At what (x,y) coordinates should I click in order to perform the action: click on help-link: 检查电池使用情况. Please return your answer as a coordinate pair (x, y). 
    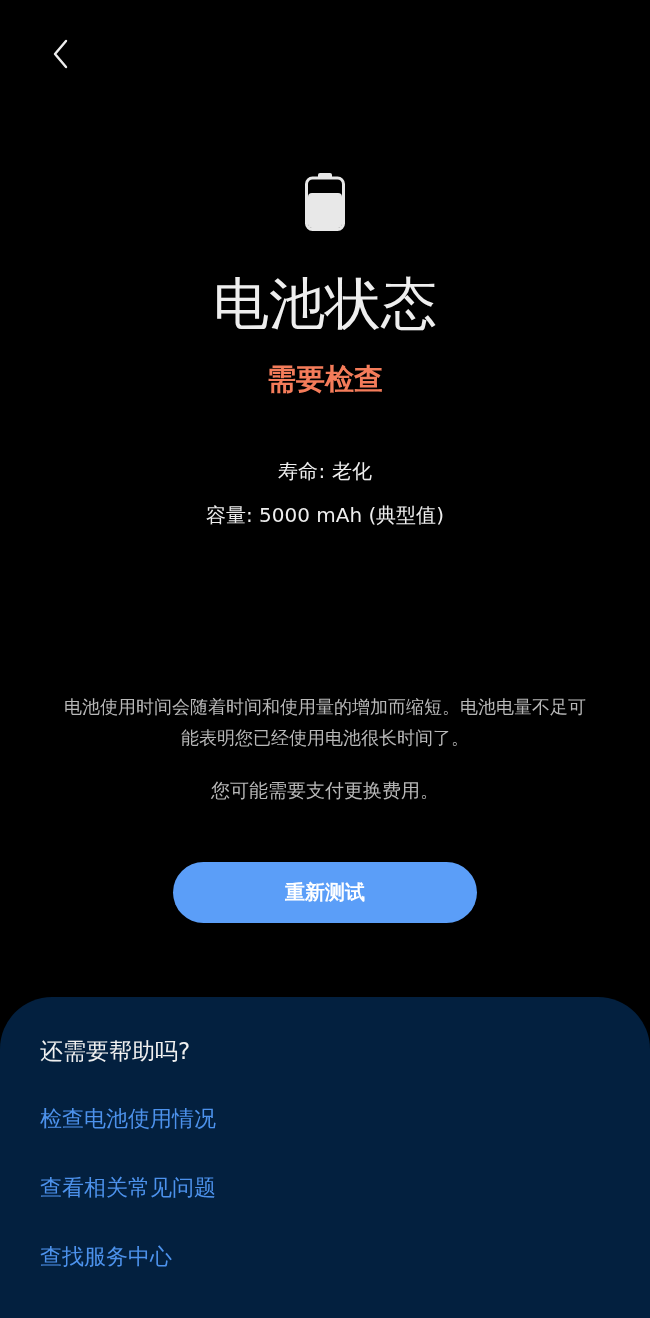
    Looking at the image, I should click on (128, 1119).